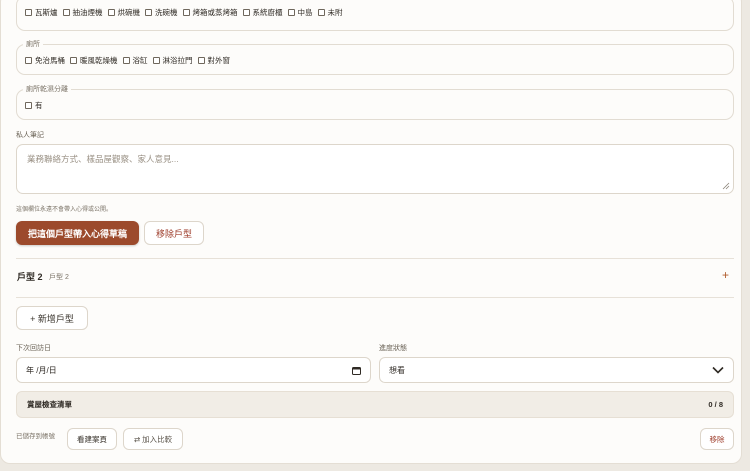 This screenshot has width=750, height=471. What do you see at coordinates (33, 0) in the screenshot?
I see `kitchen-legend: 廚具` at bounding box center [33, 0].